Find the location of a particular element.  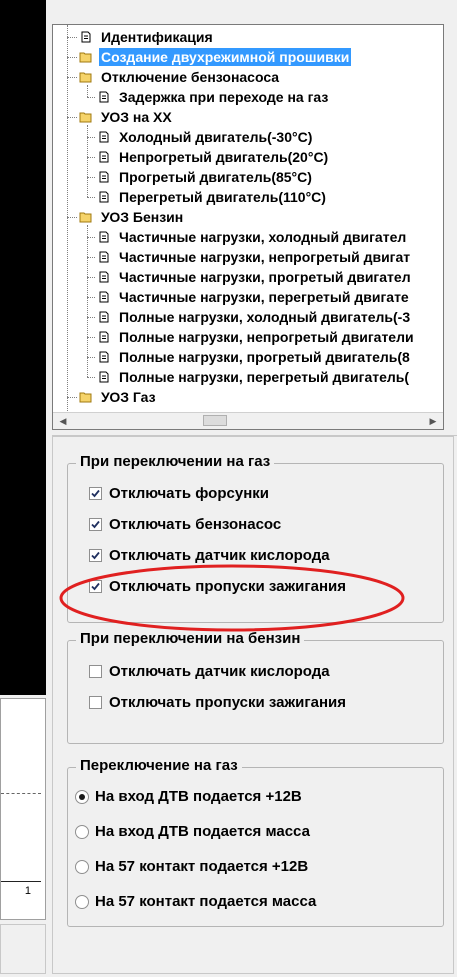

tree-item: Прогретый двигатель(85°C) is located at coordinates (205, 177).